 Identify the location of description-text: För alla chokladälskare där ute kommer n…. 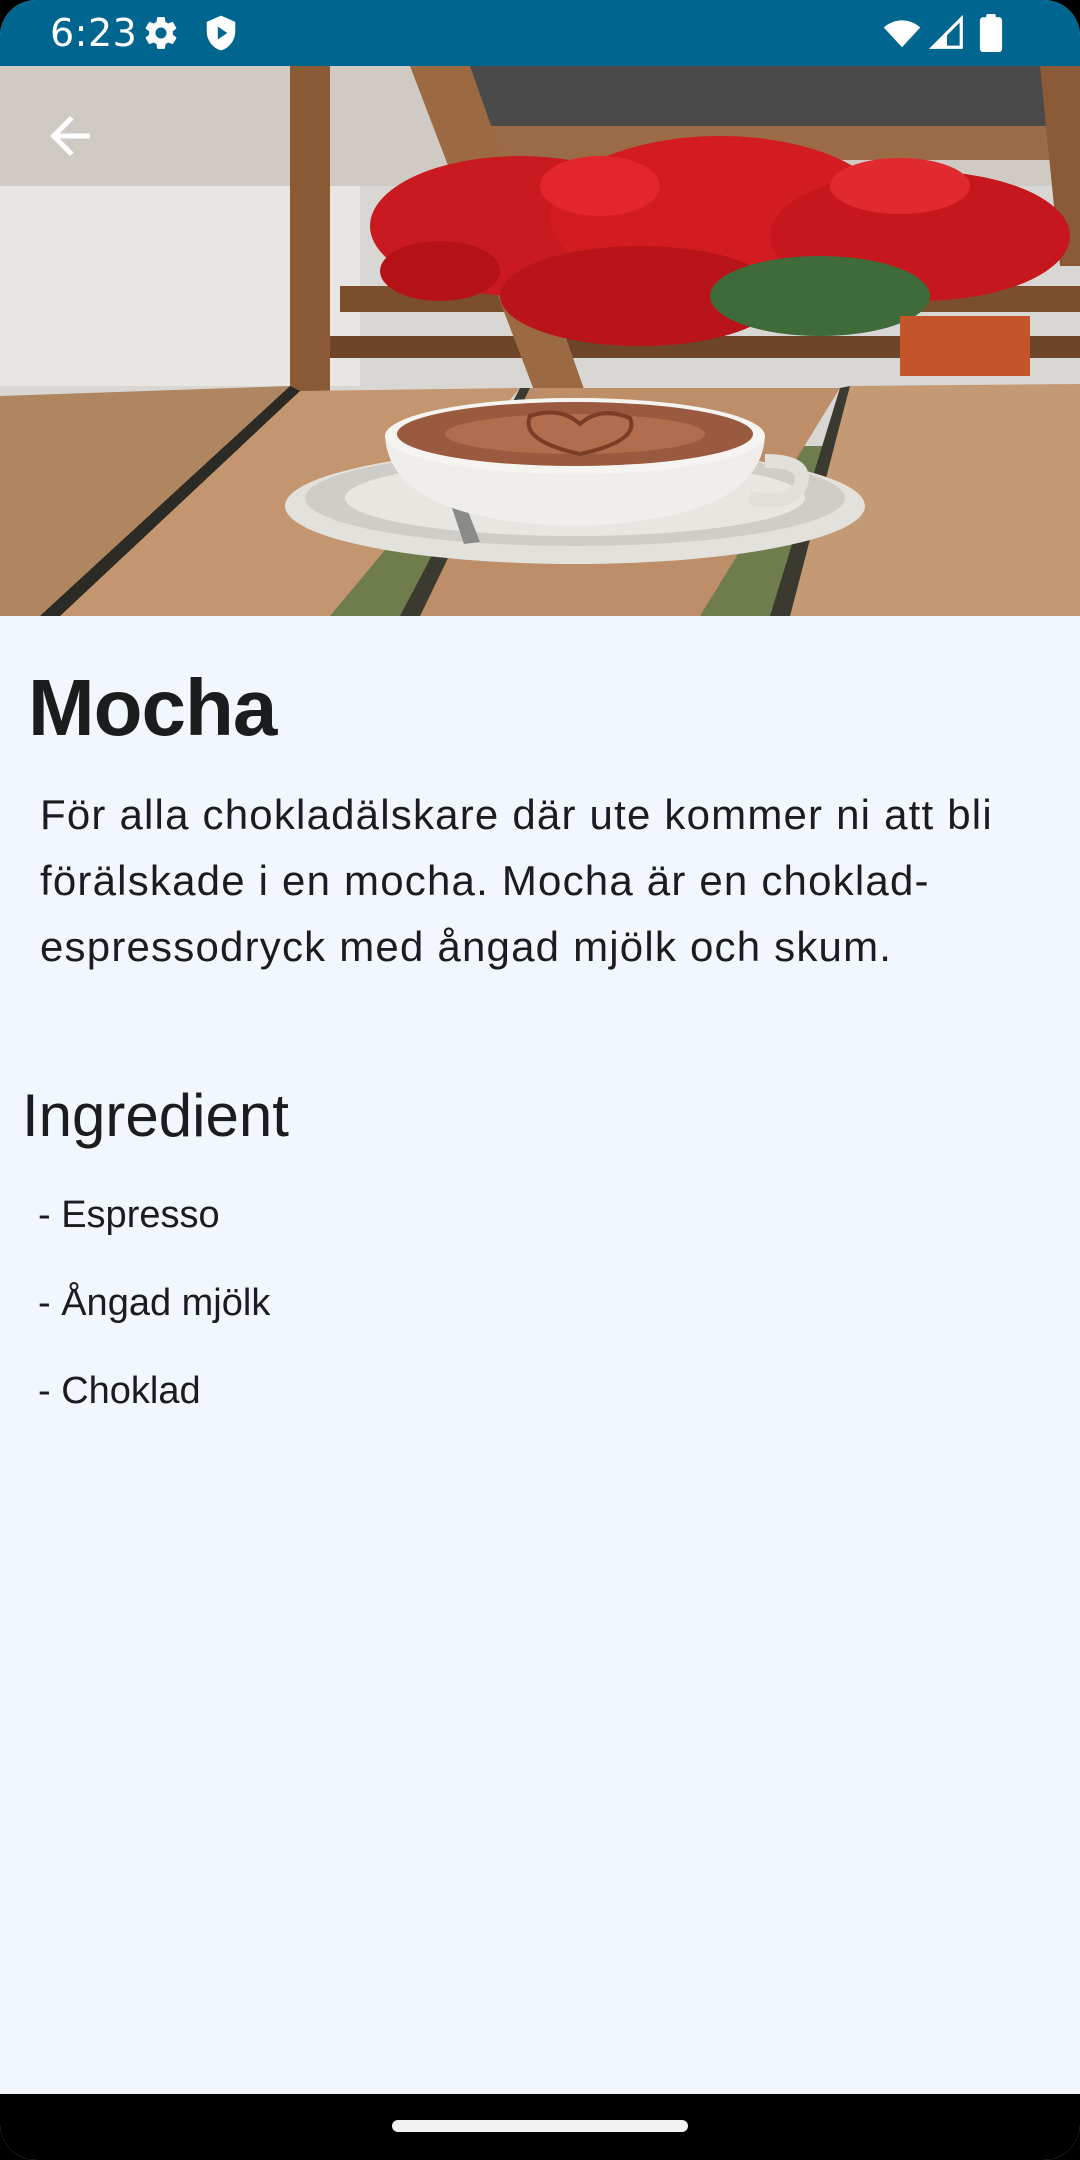
(516, 880).